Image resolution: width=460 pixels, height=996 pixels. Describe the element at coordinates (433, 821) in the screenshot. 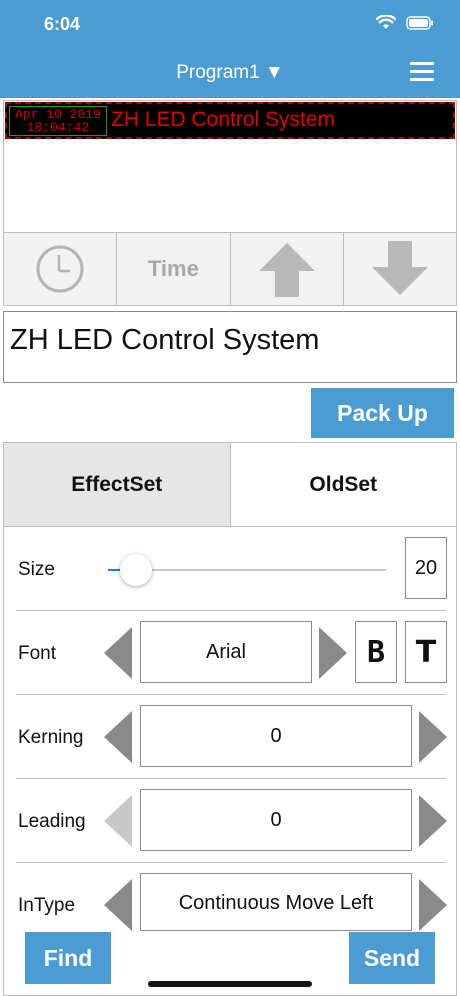

I see `leading-increase-icon` at that location.